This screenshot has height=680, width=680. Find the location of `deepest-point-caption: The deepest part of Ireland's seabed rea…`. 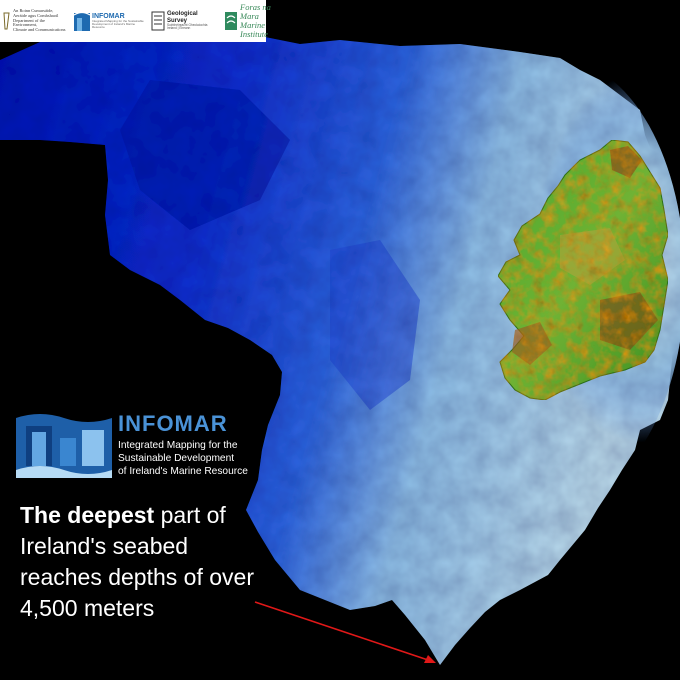

deepest-point-caption: The deepest part of Ireland's seabed rea… is located at coordinates (145, 562).